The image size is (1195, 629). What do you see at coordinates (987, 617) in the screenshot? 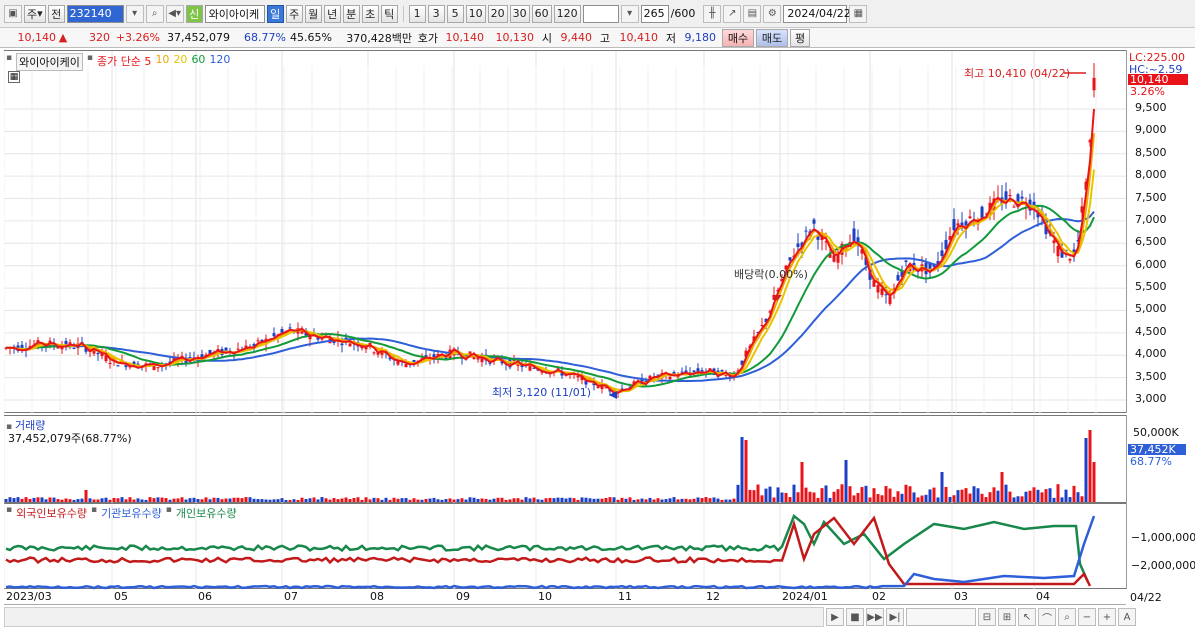
I see `layout-icon: ⊟` at bounding box center [987, 617].